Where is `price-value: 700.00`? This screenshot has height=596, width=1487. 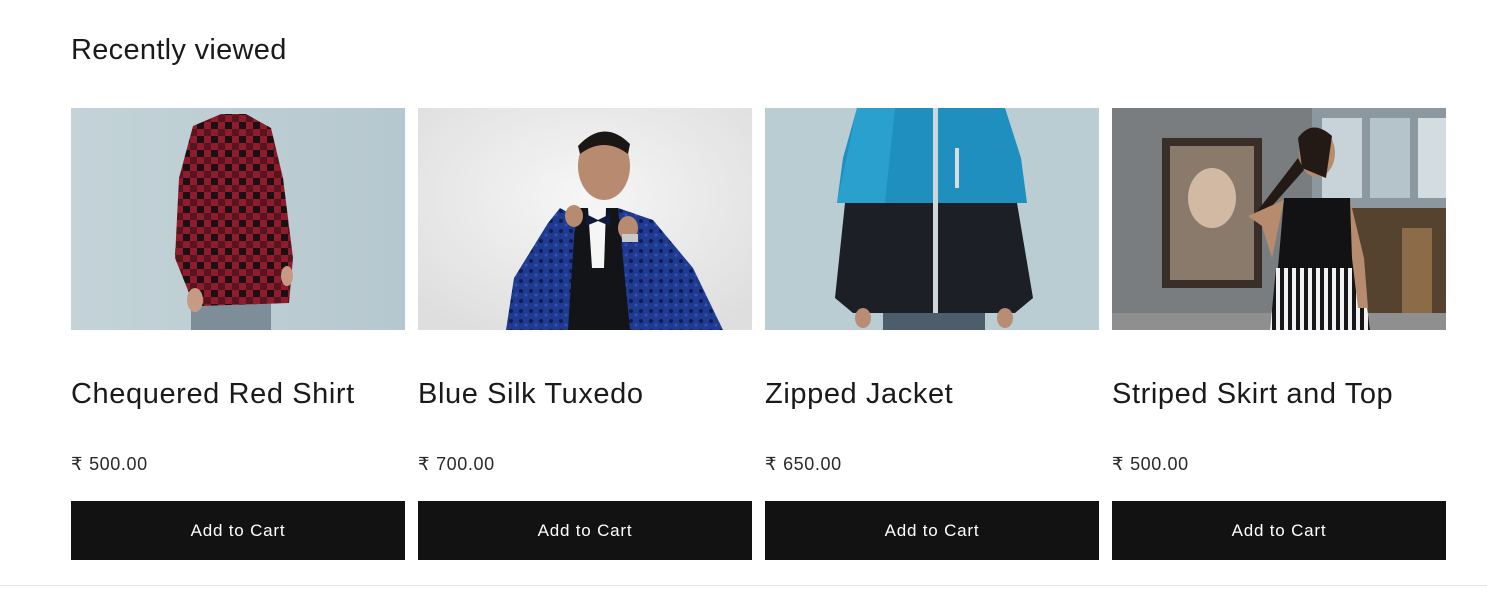
price-value: 700.00 is located at coordinates (465, 464).